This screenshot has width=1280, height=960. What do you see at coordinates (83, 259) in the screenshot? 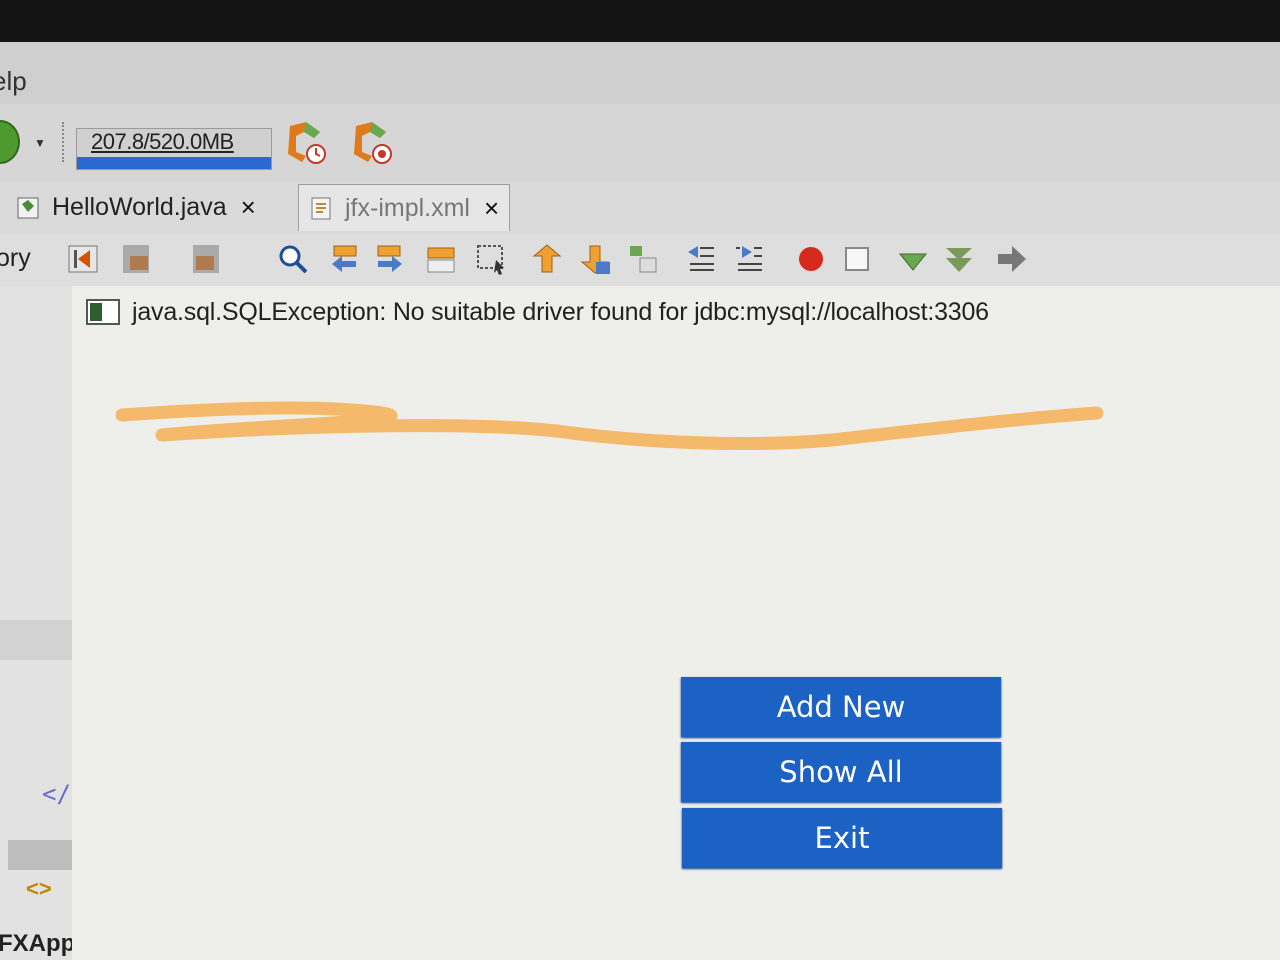
I see `back-icon` at bounding box center [83, 259].